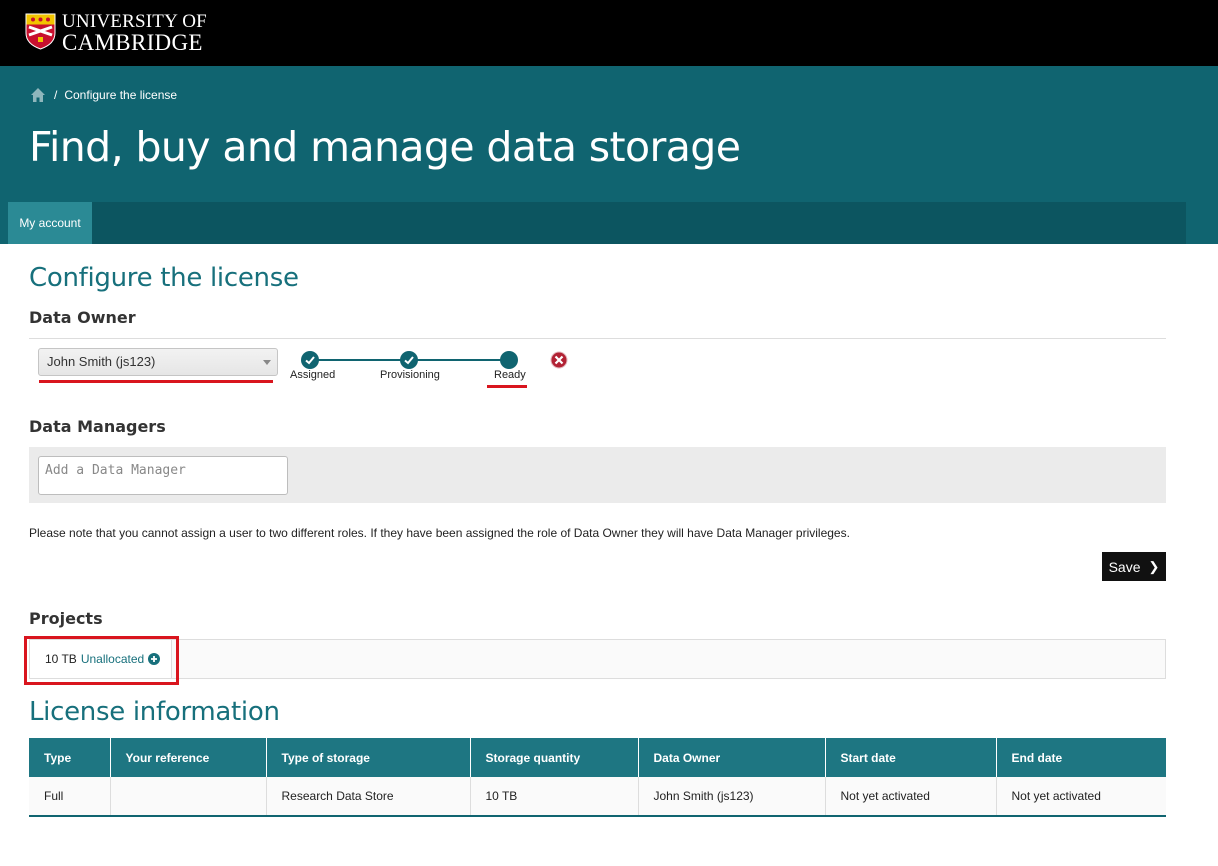 This screenshot has width=1218, height=866. What do you see at coordinates (134, 21) in the screenshot?
I see `wordmark-line-1: UNIVERSITY OF` at bounding box center [134, 21].